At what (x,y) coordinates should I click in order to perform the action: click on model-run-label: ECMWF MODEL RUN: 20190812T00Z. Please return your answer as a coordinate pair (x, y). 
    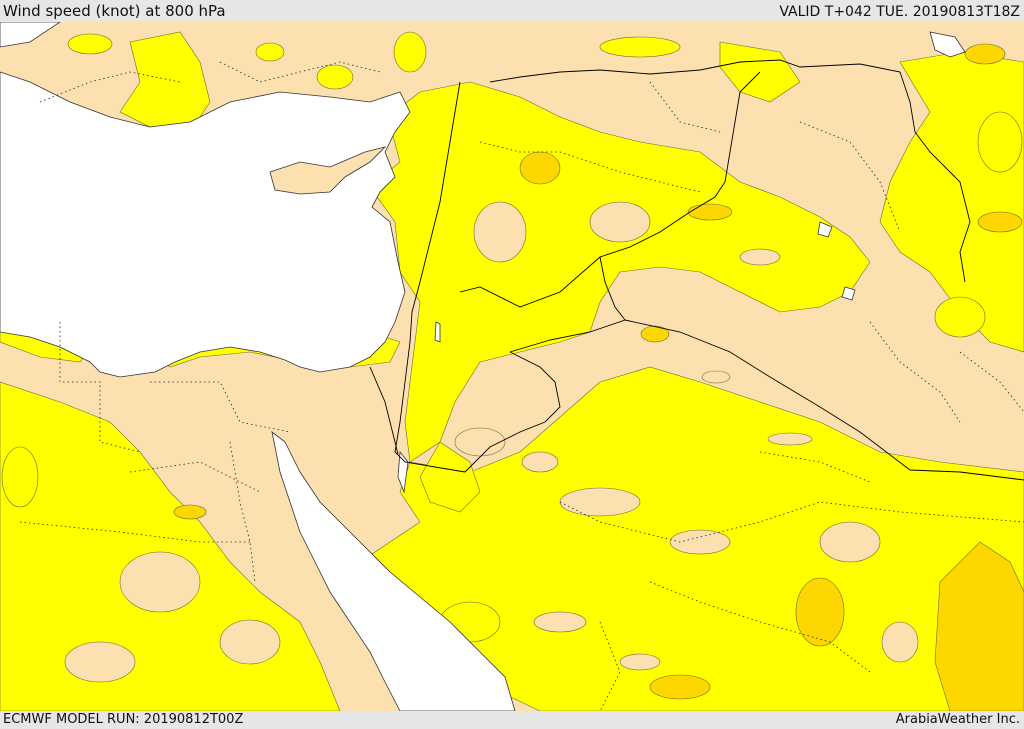
    Looking at the image, I should click on (123, 719).